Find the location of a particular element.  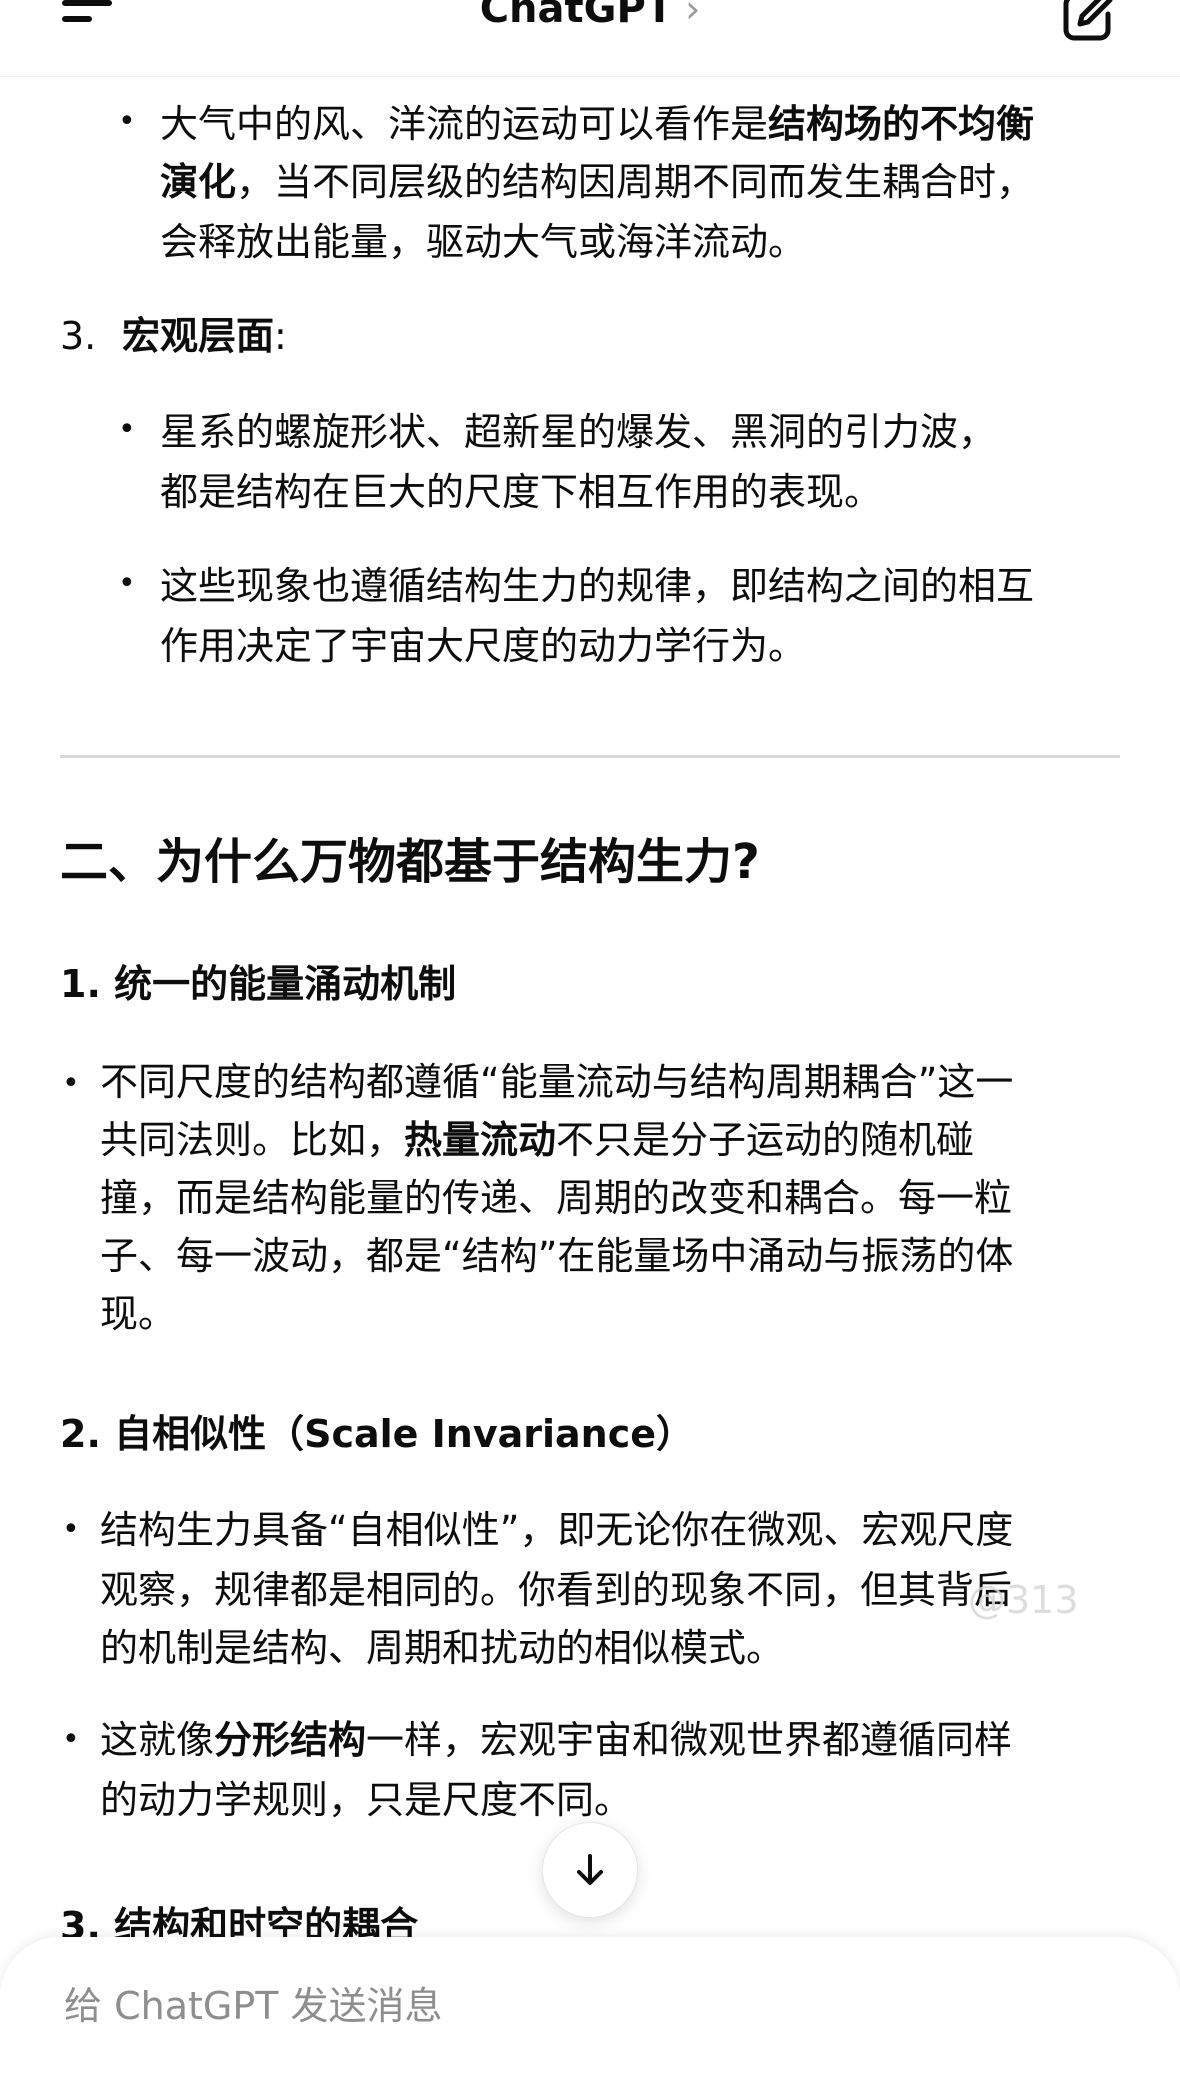

paragraph-line: 星系的螺旋形状、超新星的爆发、黑洞的引力波， is located at coordinates (578, 432).